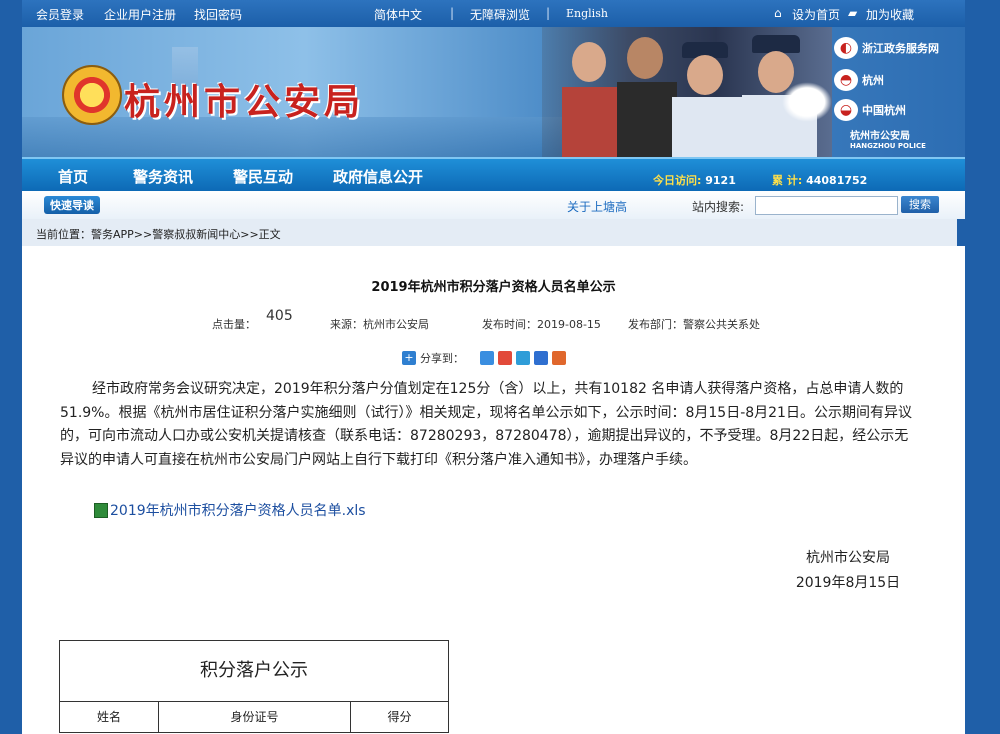 This screenshot has width=1000, height=734. What do you see at coordinates (279, 316) in the screenshot?
I see `hits-value: 405` at bounding box center [279, 316].